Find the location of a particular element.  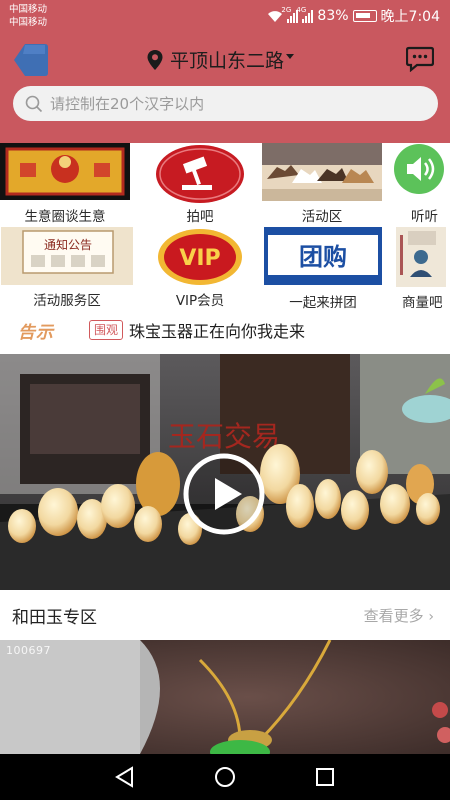

category-business-circle: 生意圈谈生意 is located at coordinates (65, 184).